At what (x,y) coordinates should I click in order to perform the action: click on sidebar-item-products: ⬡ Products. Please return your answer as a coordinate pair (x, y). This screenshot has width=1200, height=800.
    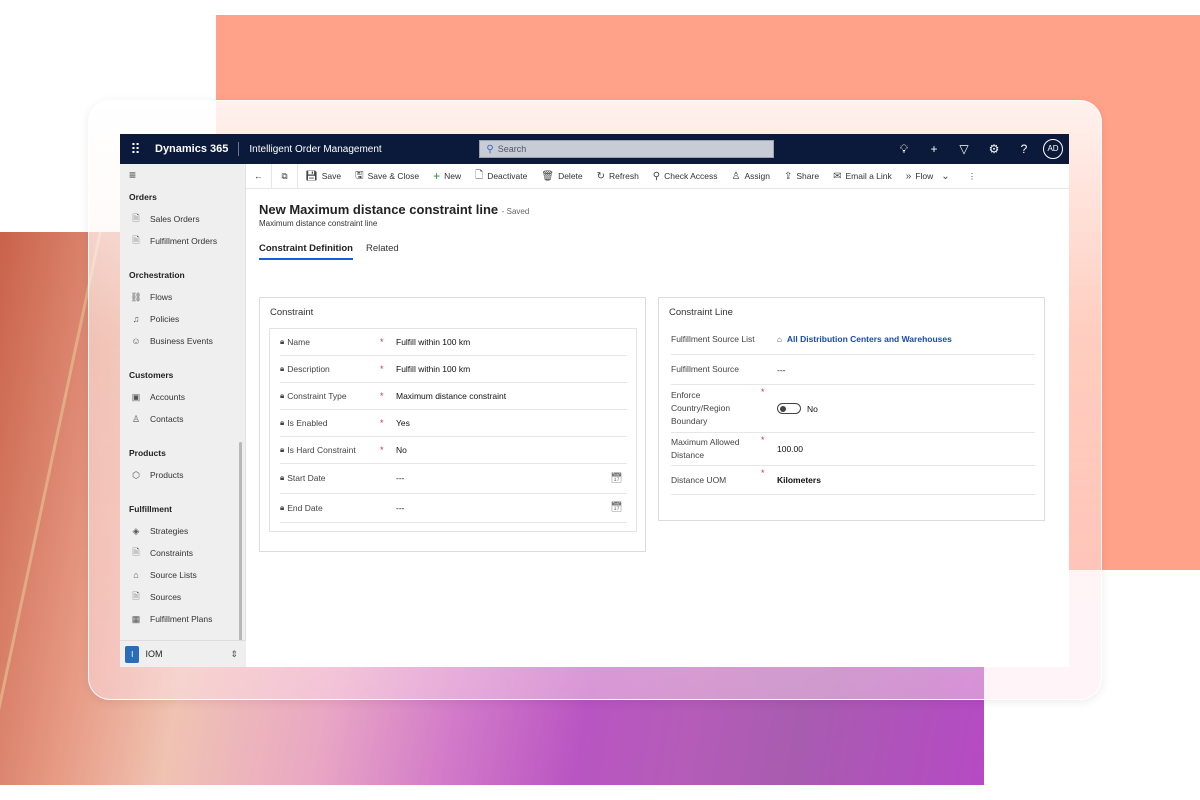
    Looking at the image, I should click on (182, 475).